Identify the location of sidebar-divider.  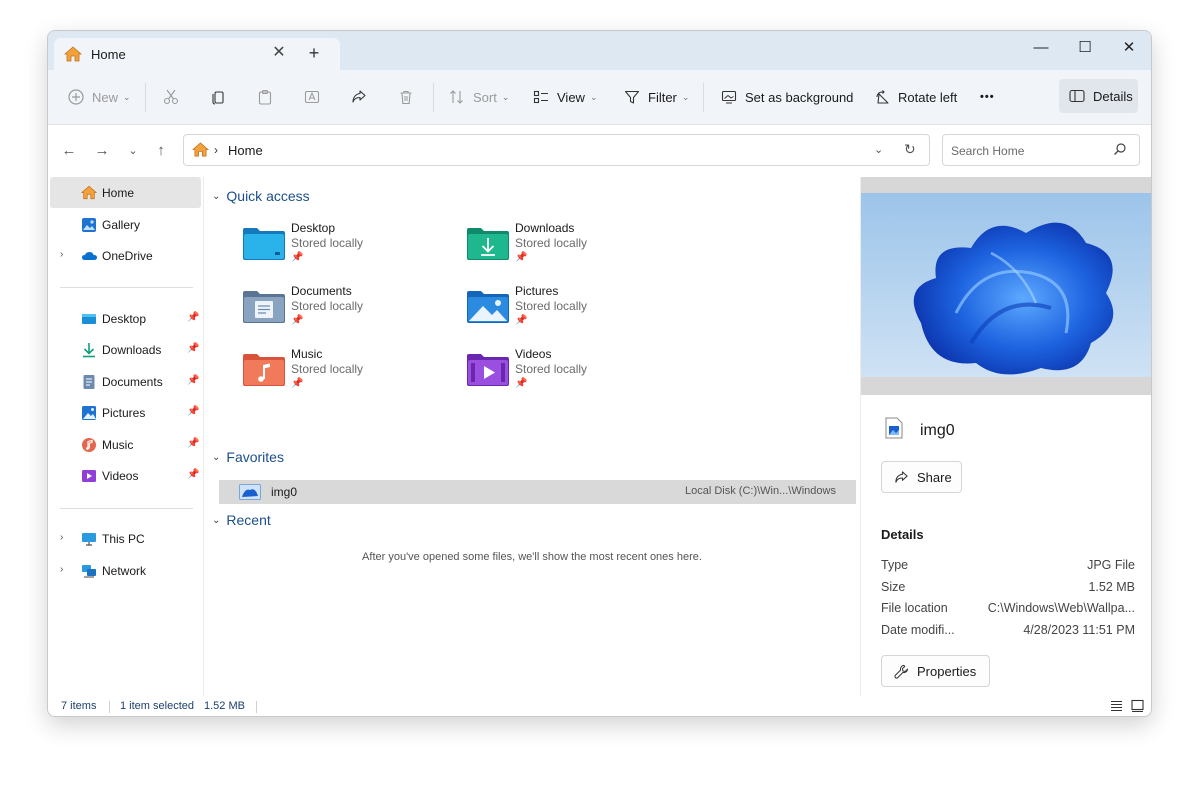
(126, 287).